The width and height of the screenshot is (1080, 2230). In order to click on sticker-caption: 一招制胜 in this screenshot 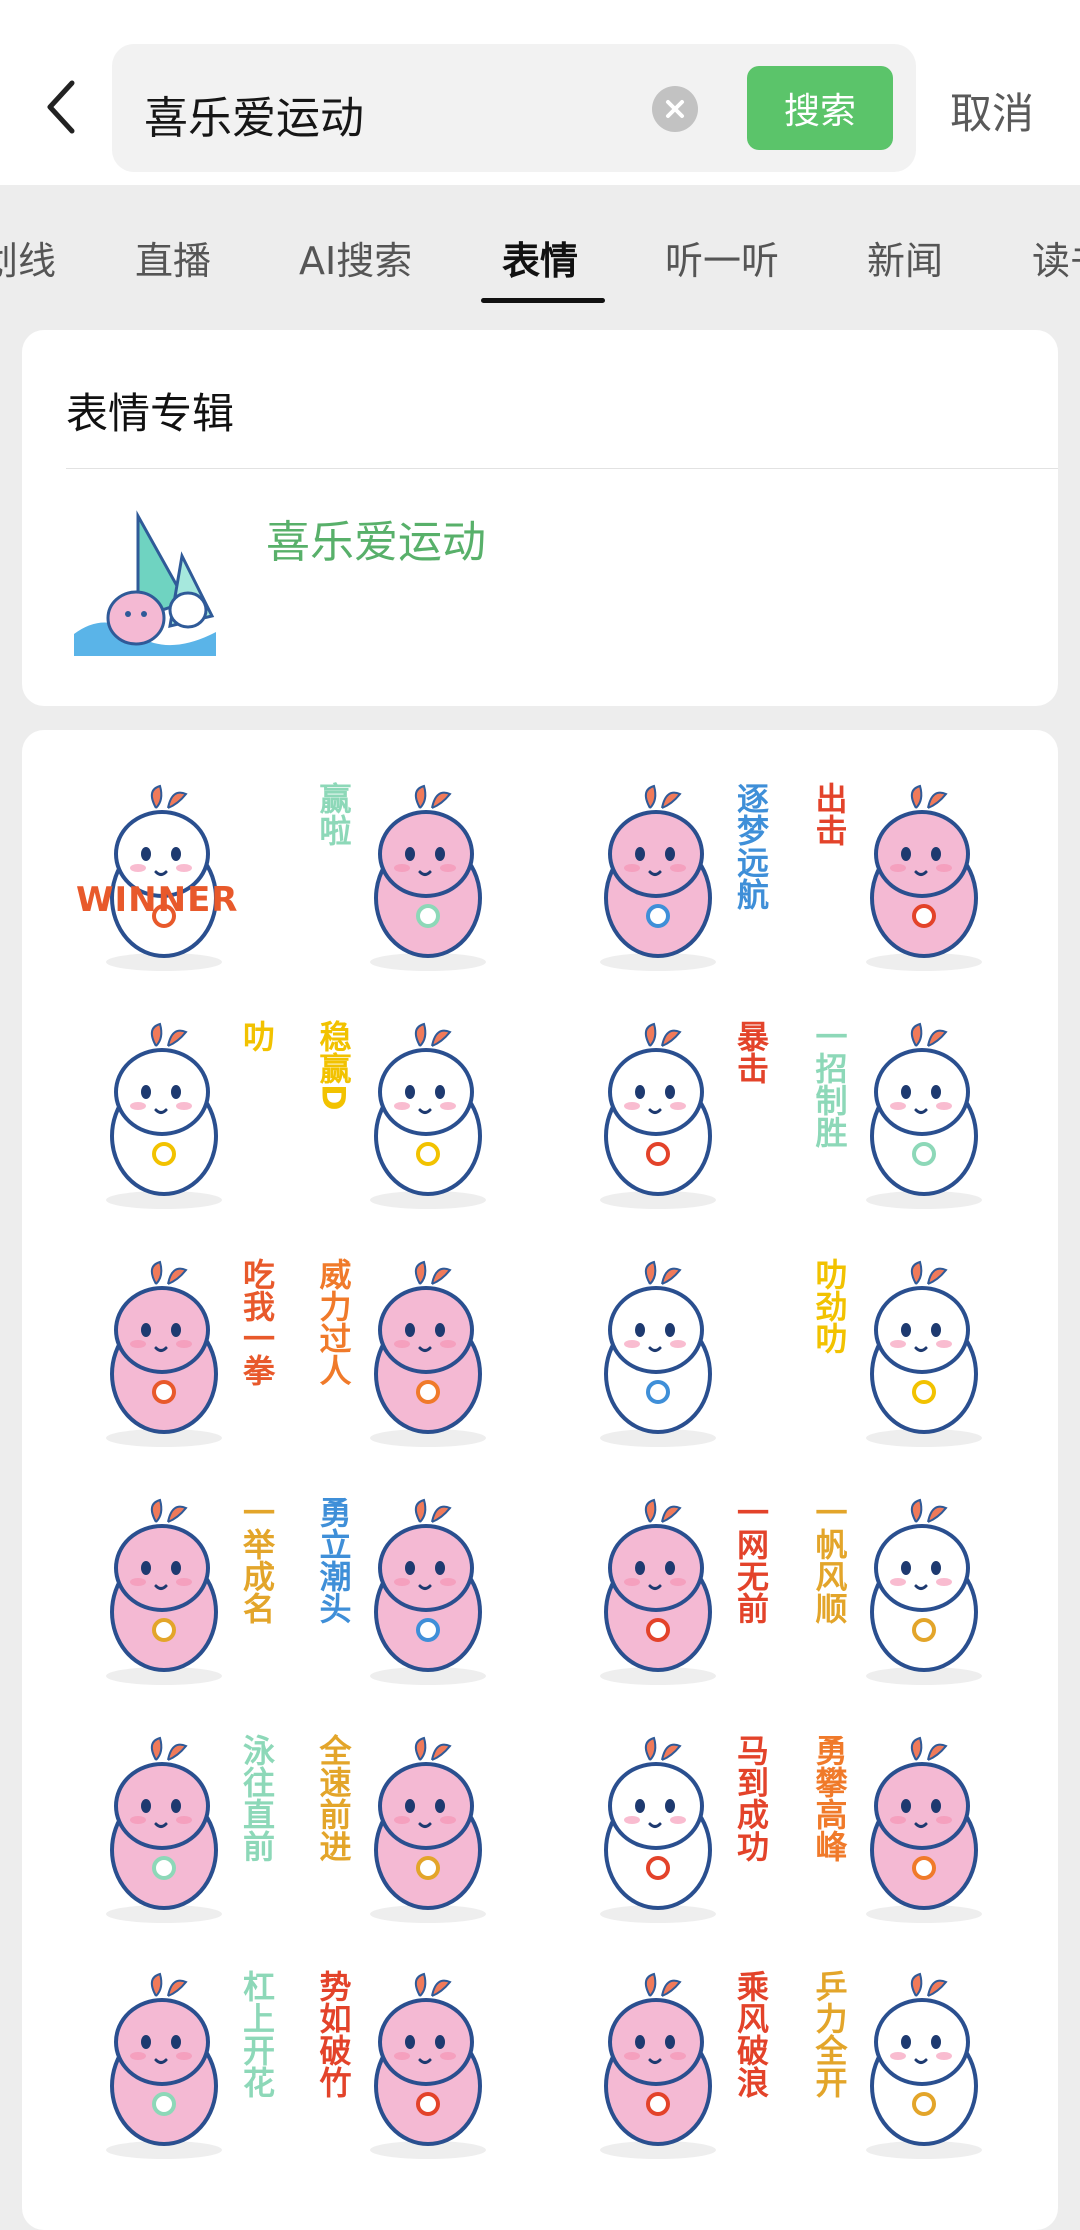, I will do `click(829, 1084)`.